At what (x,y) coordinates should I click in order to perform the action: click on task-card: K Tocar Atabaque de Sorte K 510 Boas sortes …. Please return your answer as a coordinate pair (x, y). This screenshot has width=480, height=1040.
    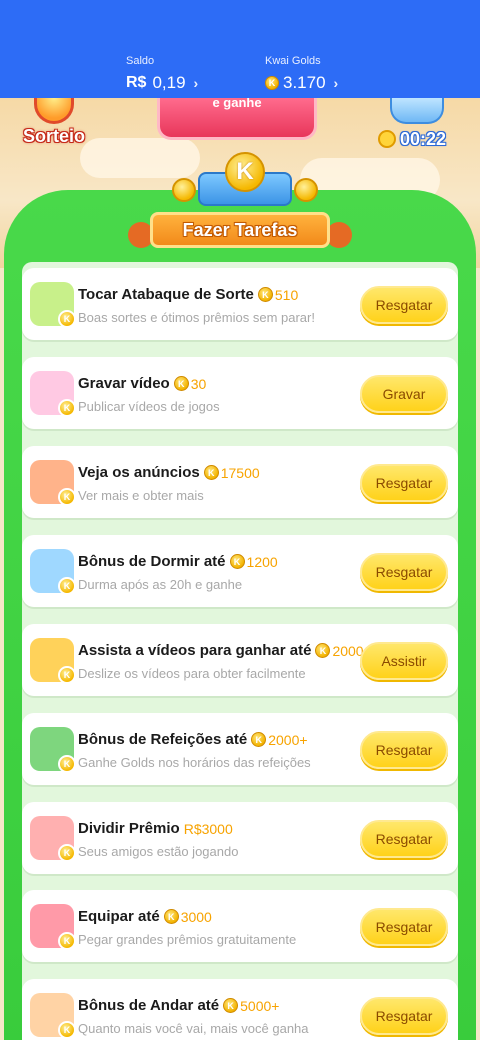
    Looking at the image, I should click on (240, 304).